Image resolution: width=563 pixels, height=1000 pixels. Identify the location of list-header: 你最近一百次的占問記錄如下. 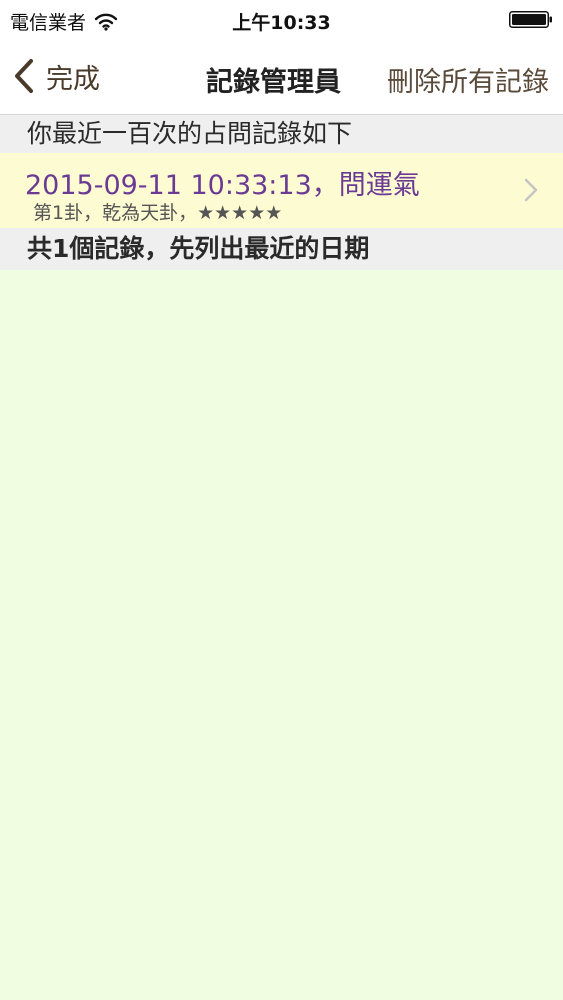
(281, 134).